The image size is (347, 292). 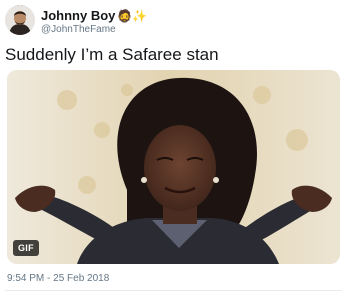 What do you see at coordinates (132, 15) in the screenshot?
I see `name-emojis: 🧔✨` at bounding box center [132, 15].